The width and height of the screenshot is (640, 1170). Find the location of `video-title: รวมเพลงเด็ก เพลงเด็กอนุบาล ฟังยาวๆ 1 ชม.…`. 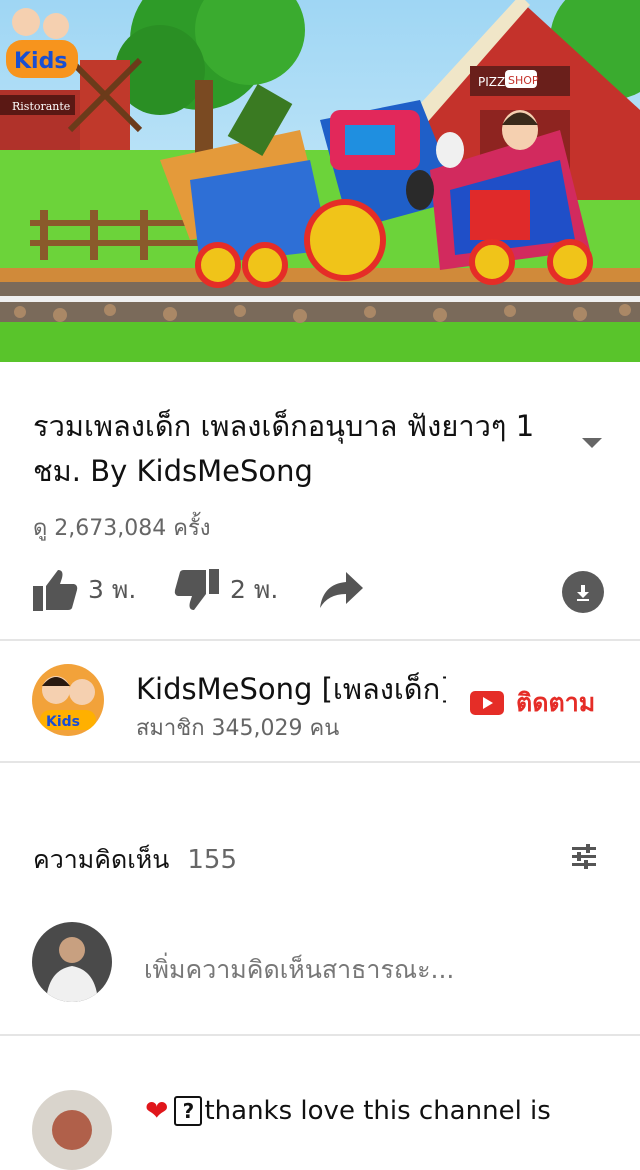

video-title: รวมเพลงเด็ก เพลงเด็กอนุบาล ฟังยาวๆ 1 ชม.… is located at coordinates (284, 448).